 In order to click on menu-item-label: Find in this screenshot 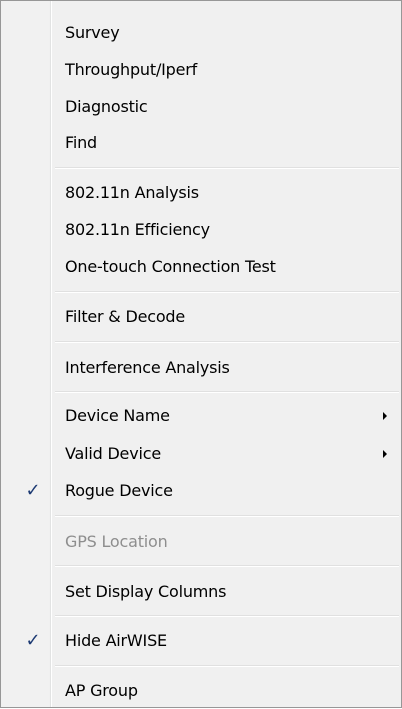, I will do `click(81, 142)`.